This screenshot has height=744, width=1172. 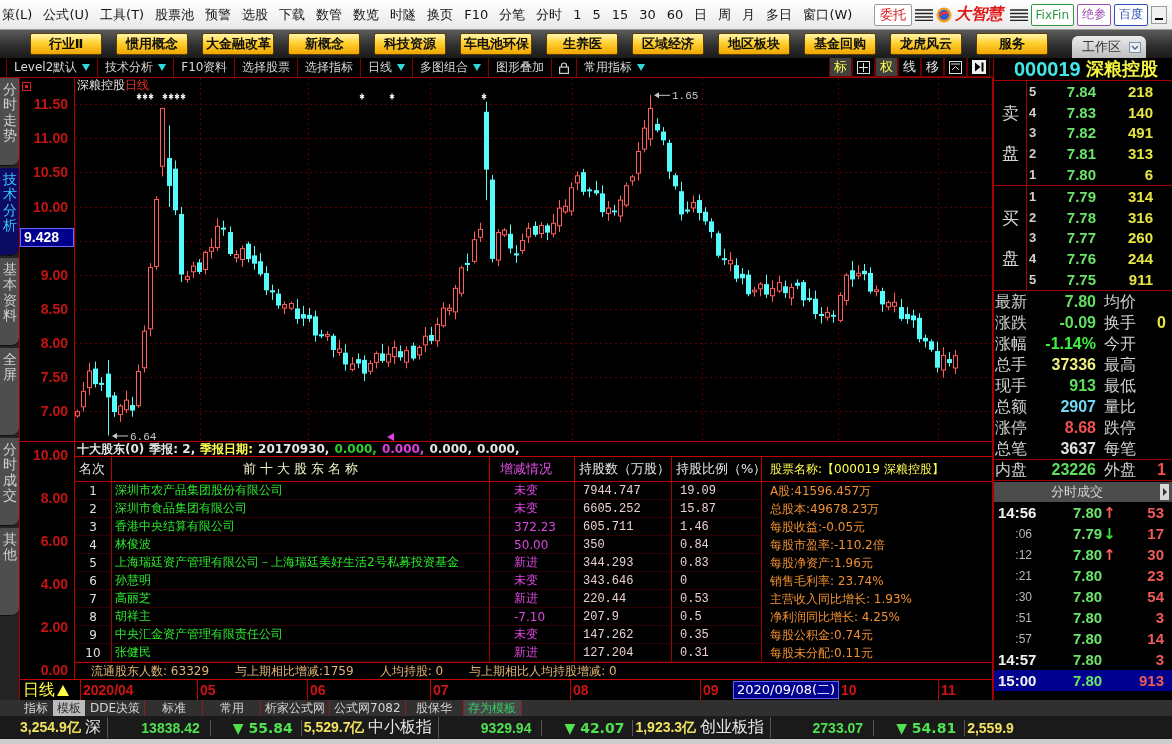 I want to click on table-cell: 香港中央结算有限公司, so click(x=301, y=527).